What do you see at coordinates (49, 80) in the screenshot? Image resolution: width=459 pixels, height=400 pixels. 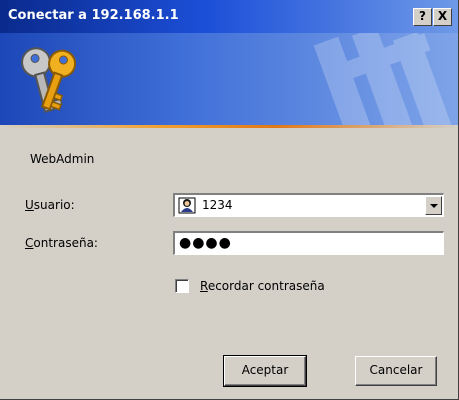 I see `keys-icon` at bounding box center [49, 80].